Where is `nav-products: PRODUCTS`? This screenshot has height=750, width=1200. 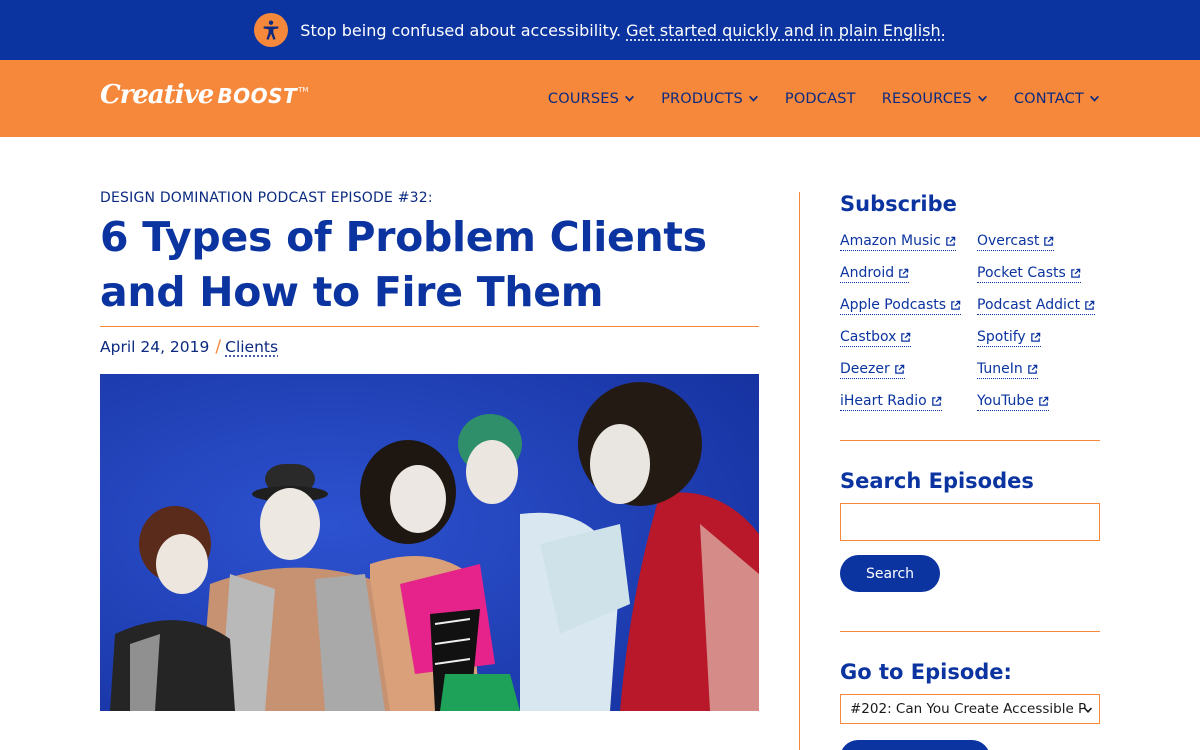 nav-products: PRODUCTS is located at coordinates (710, 99).